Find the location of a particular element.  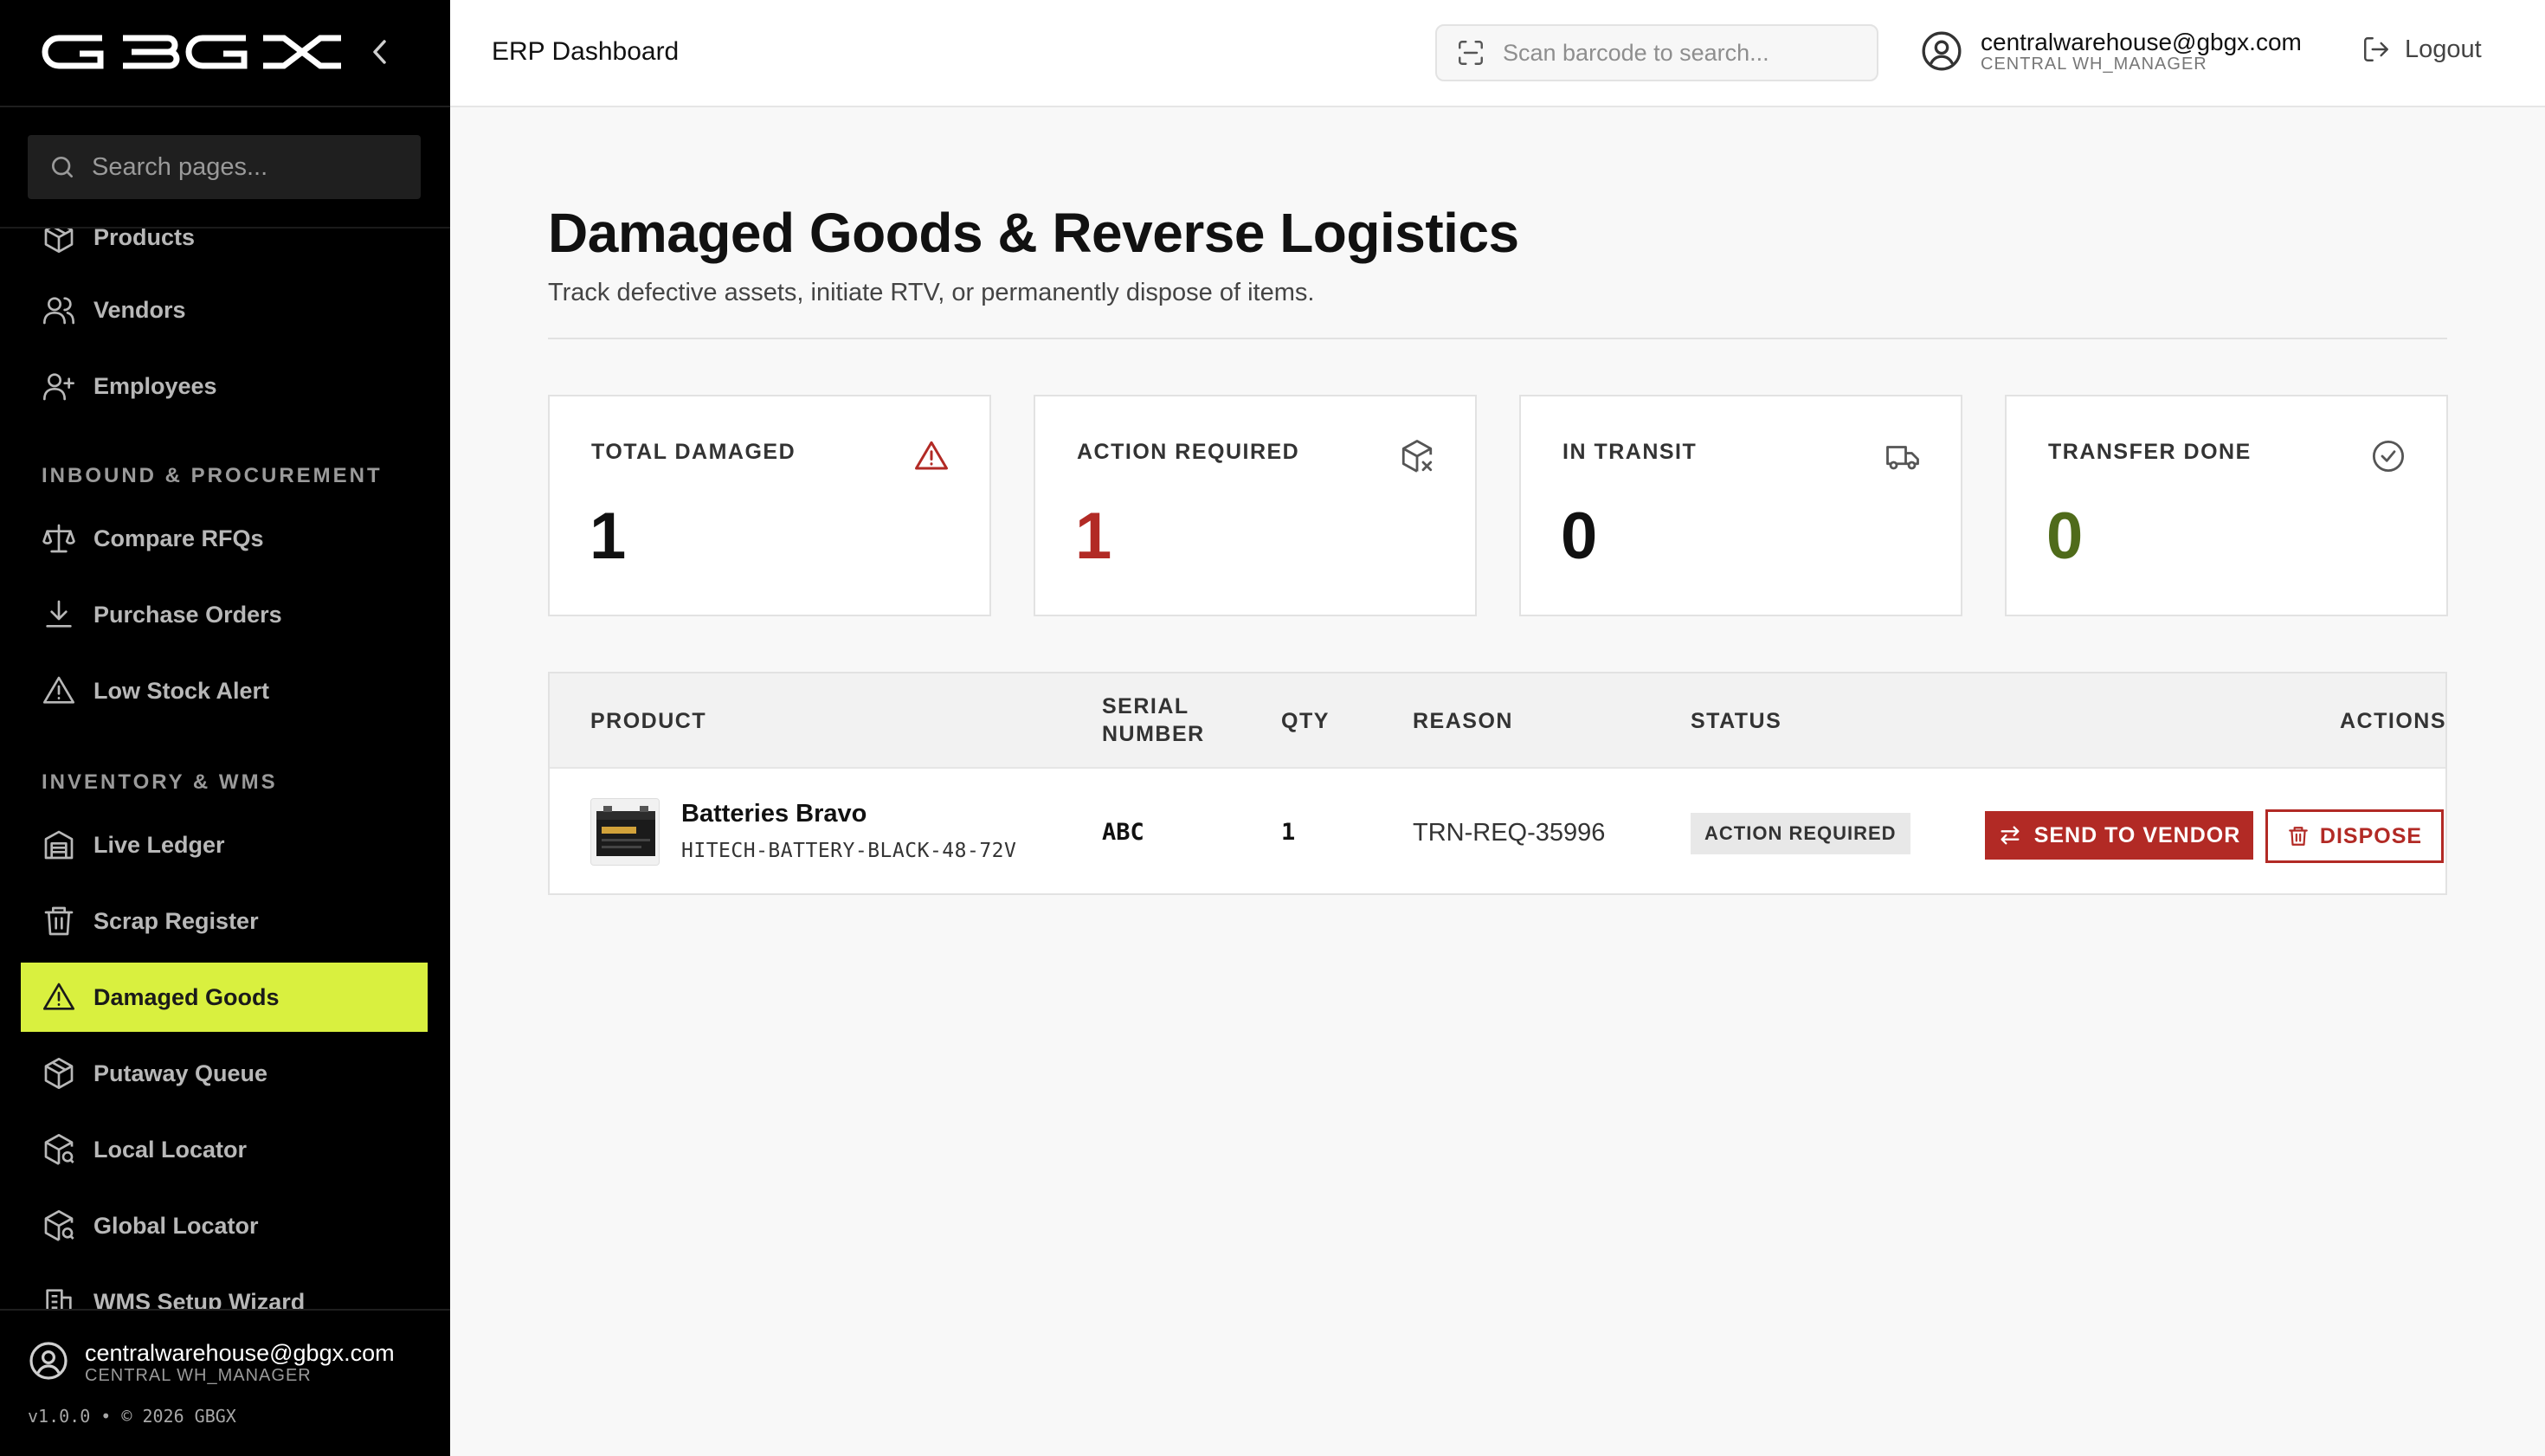

sidebar-item-label: Damaged Goods is located at coordinates (187, 996).